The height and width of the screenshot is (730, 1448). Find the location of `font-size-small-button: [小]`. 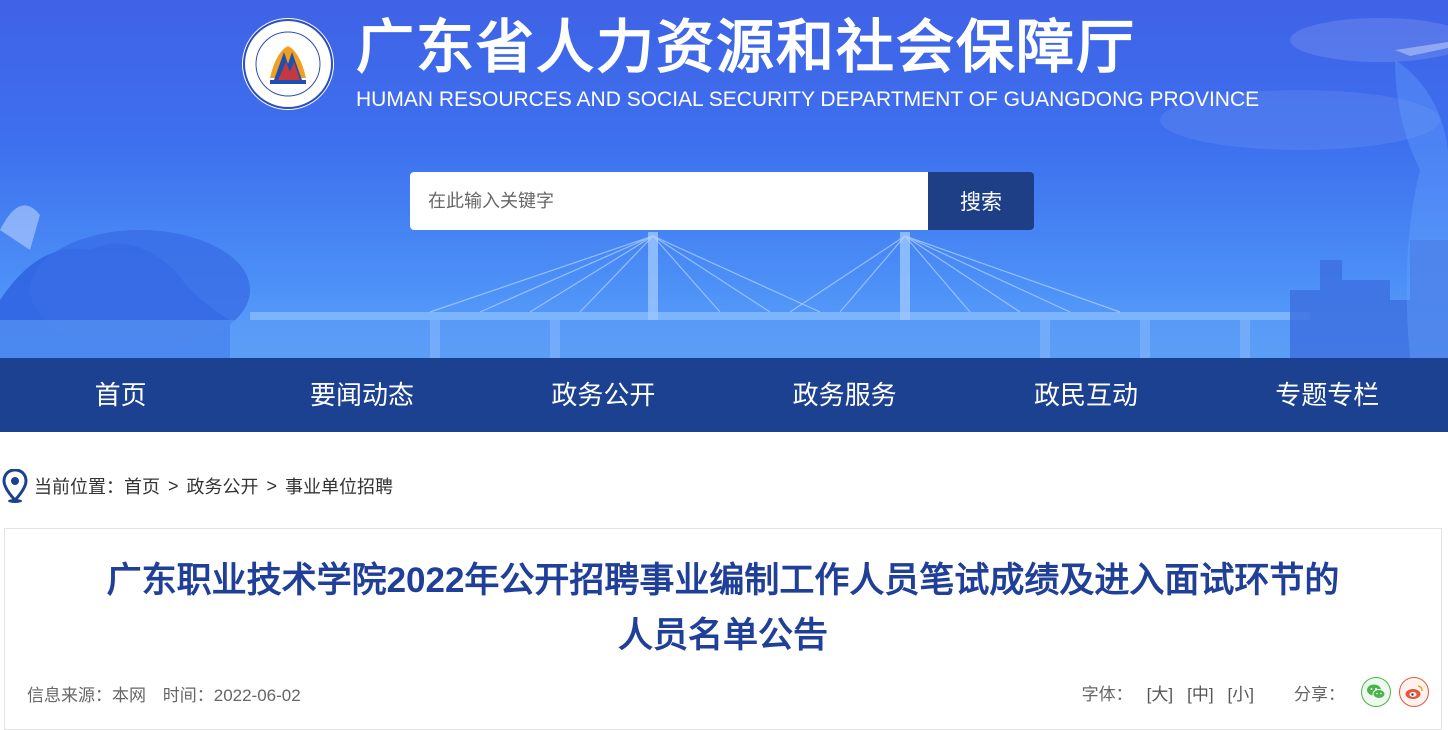

font-size-small-button: [小] is located at coordinates (1241, 692).